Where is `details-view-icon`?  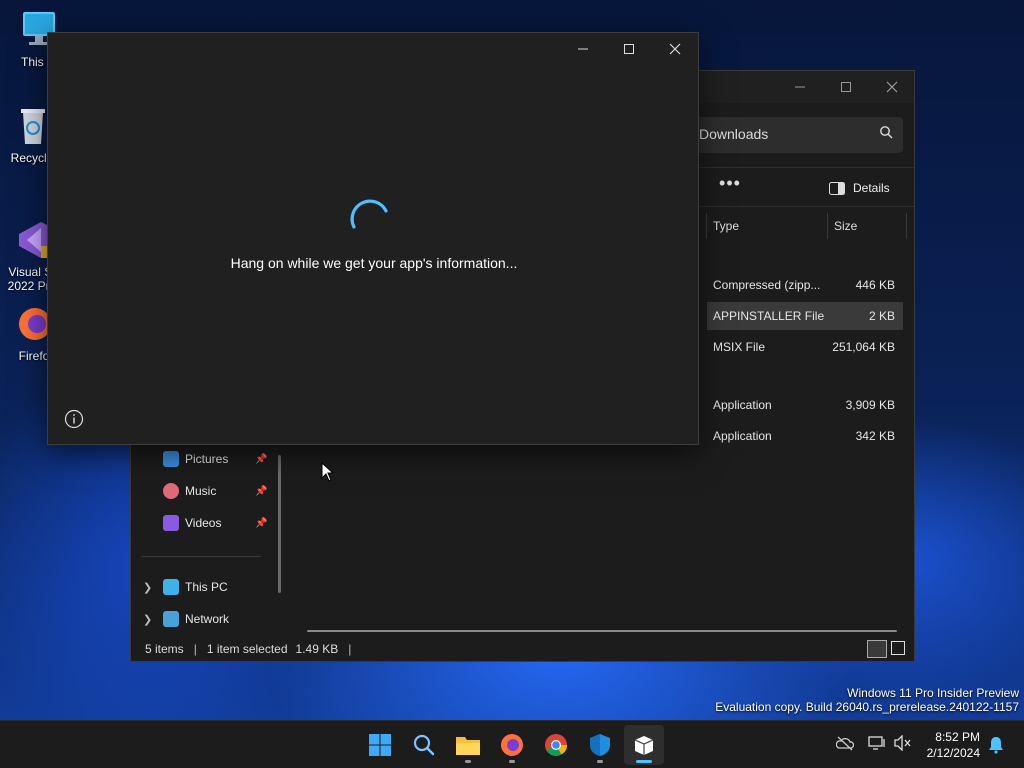
details-view-icon is located at coordinates (877, 649).